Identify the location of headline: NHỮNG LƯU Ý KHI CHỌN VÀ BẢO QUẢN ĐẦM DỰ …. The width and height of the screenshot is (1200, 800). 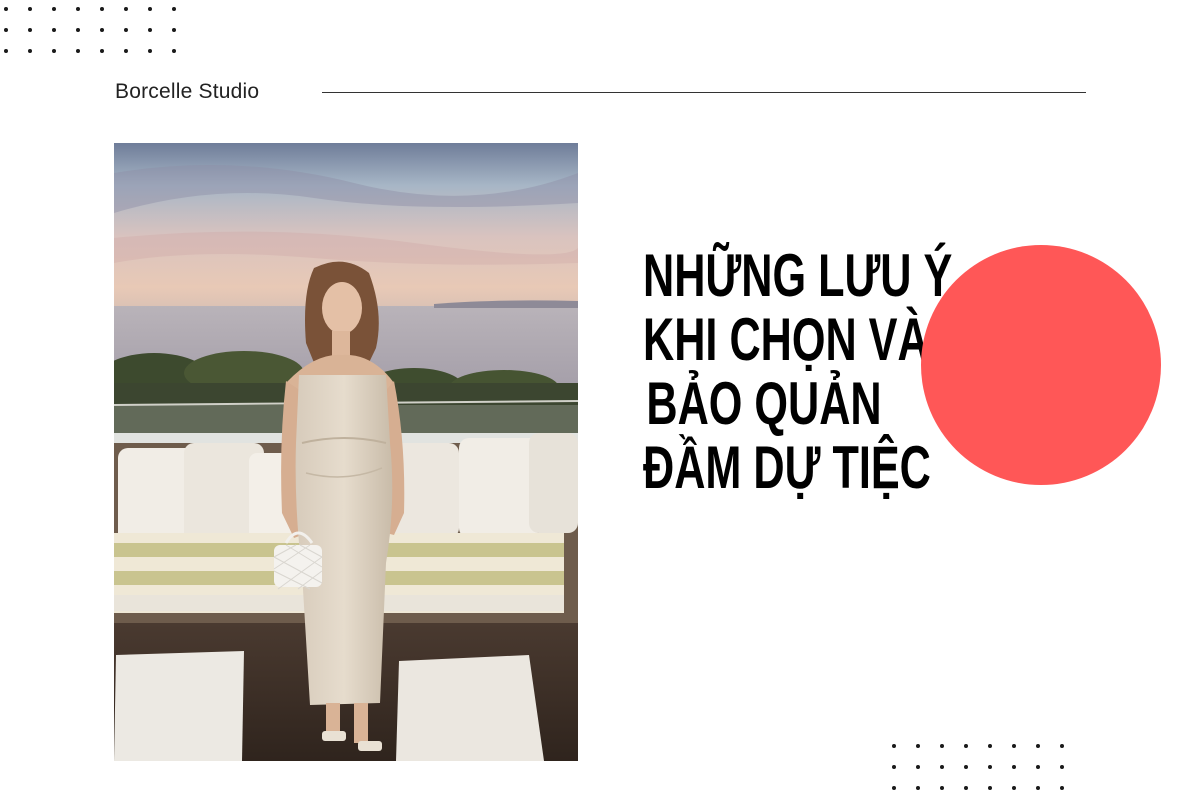
(798, 371).